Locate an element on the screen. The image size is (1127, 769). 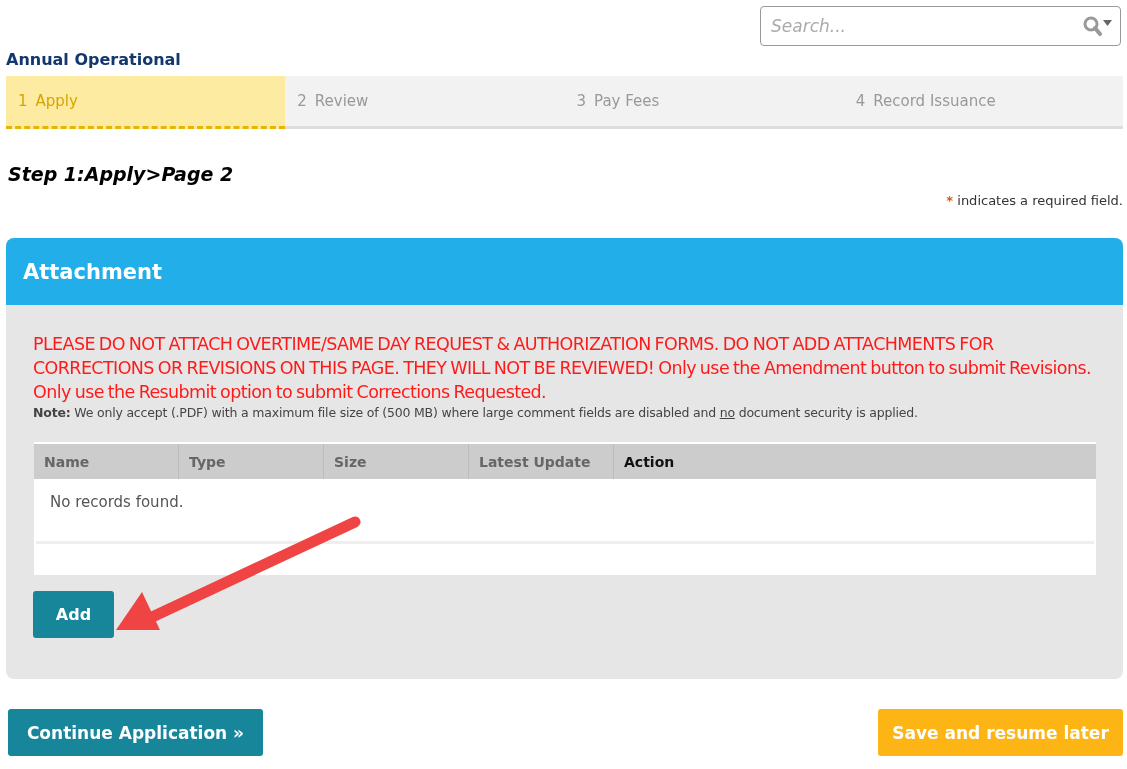
record-type-title: Annual Operational is located at coordinates (94, 60).